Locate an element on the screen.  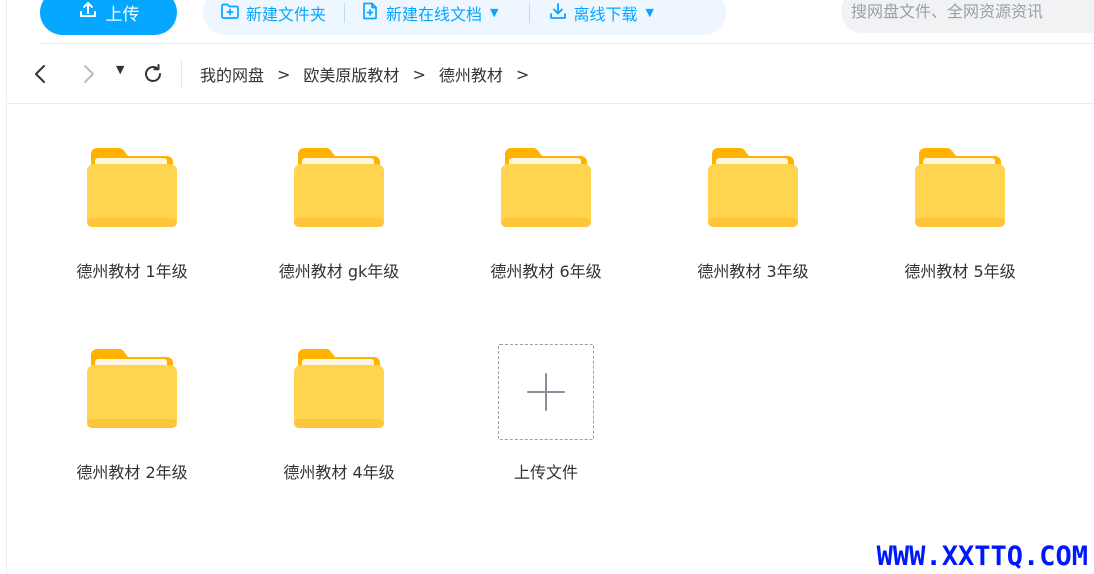
toolbar: 上传 新建文件夹 新建在线文档 ▼ 离线下载 ▼ 搜网盘文件、全网资源资讯 is located at coordinates (547, 22).